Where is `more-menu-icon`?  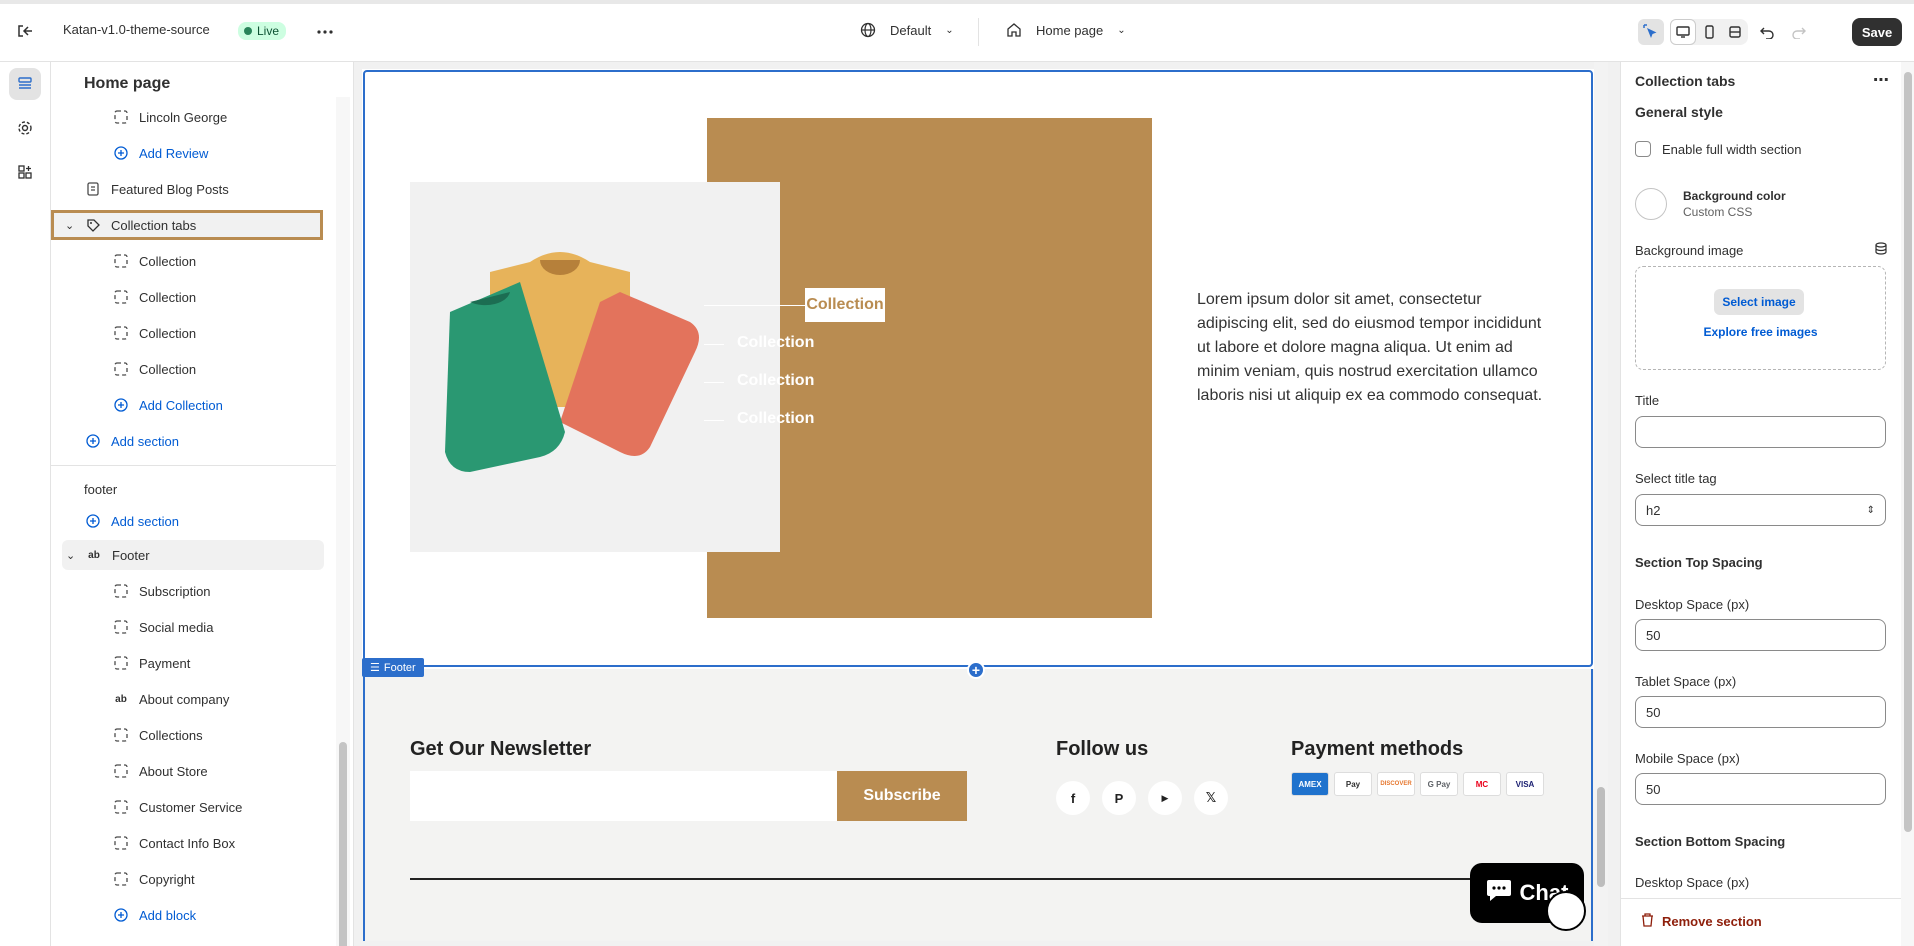 more-menu-icon is located at coordinates (325, 32).